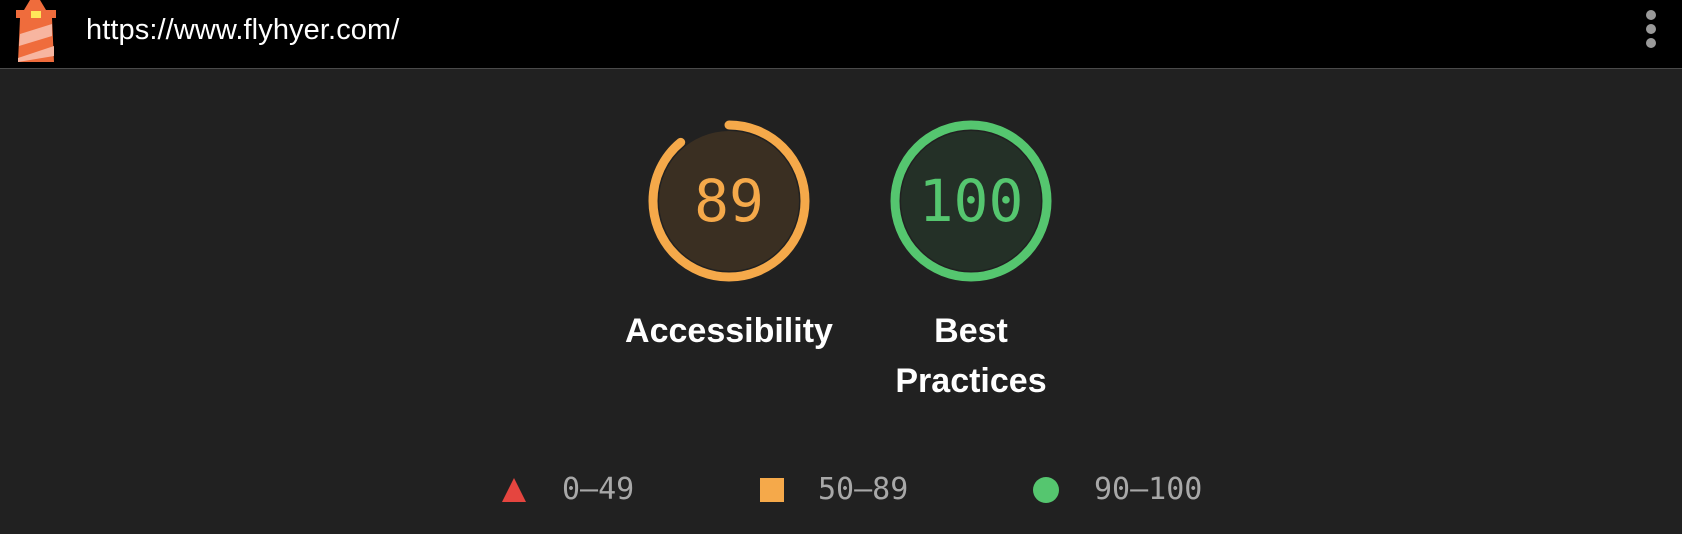 This screenshot has width=1682, height=534. Describe the element at coordinates (1148, 489) in the screenshot. I see `legend-range-pass: 90–100` at that location.